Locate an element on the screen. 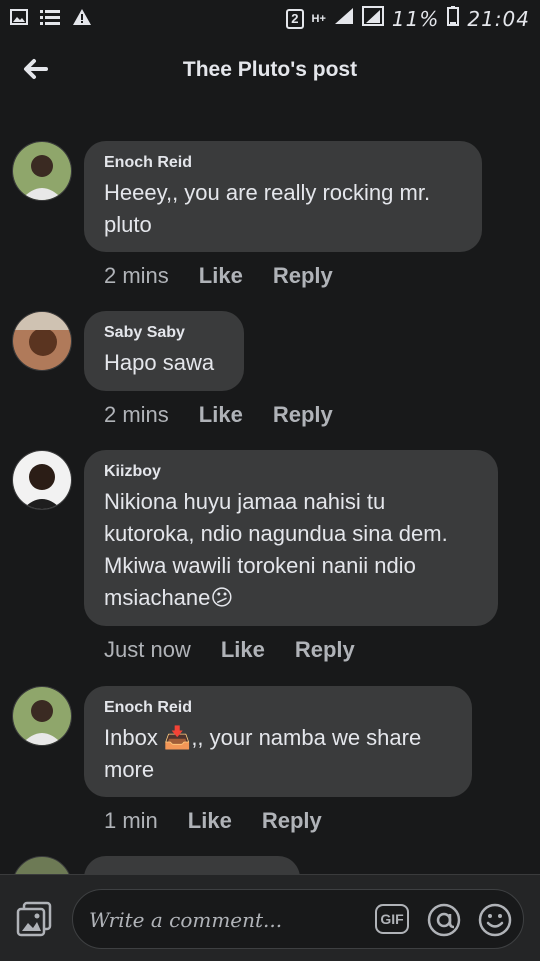 The width and height of the screenshot is (540, 961). comment-bubble is located at coordinates (192, 865).